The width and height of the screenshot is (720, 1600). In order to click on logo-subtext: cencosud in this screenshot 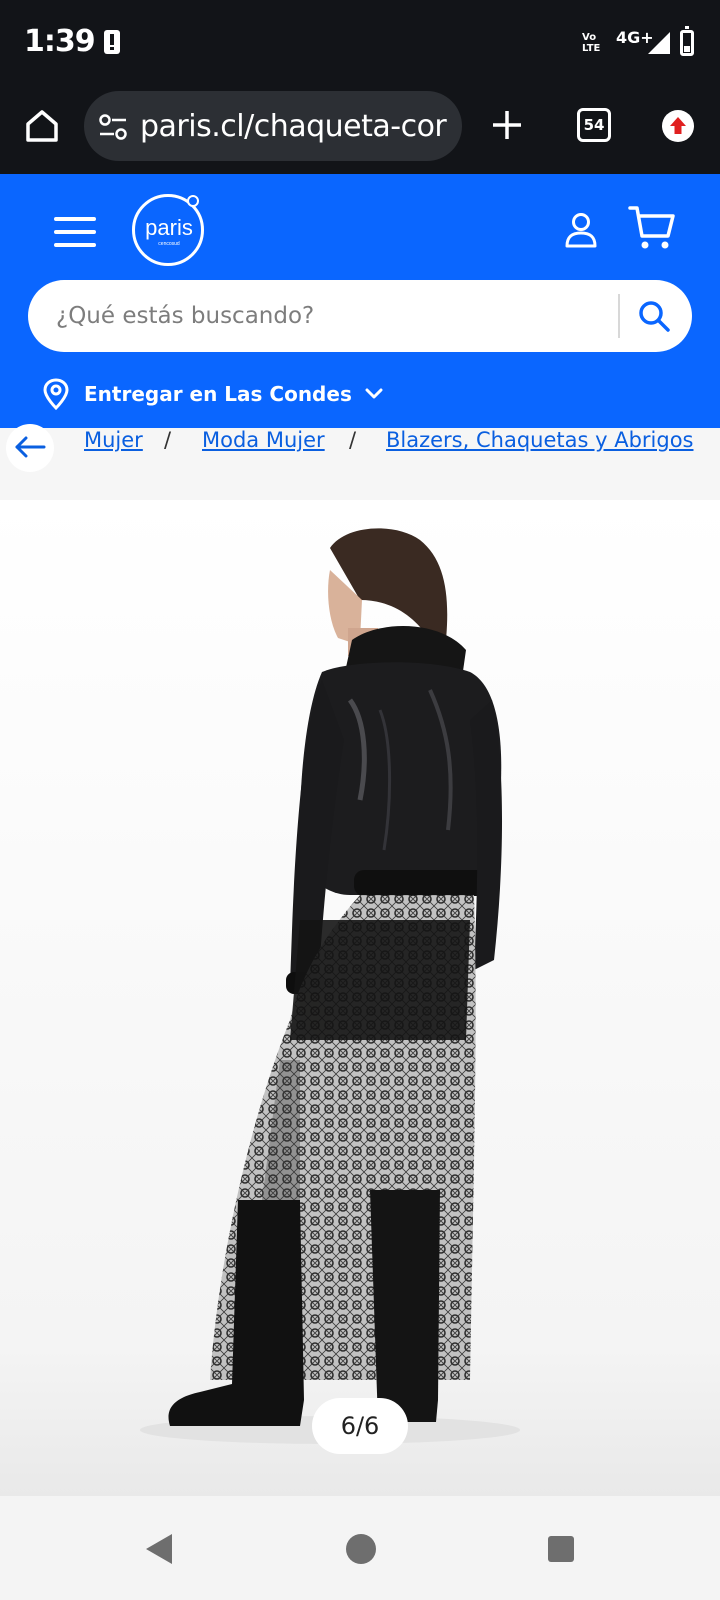, I will do `click(169, 244)`.